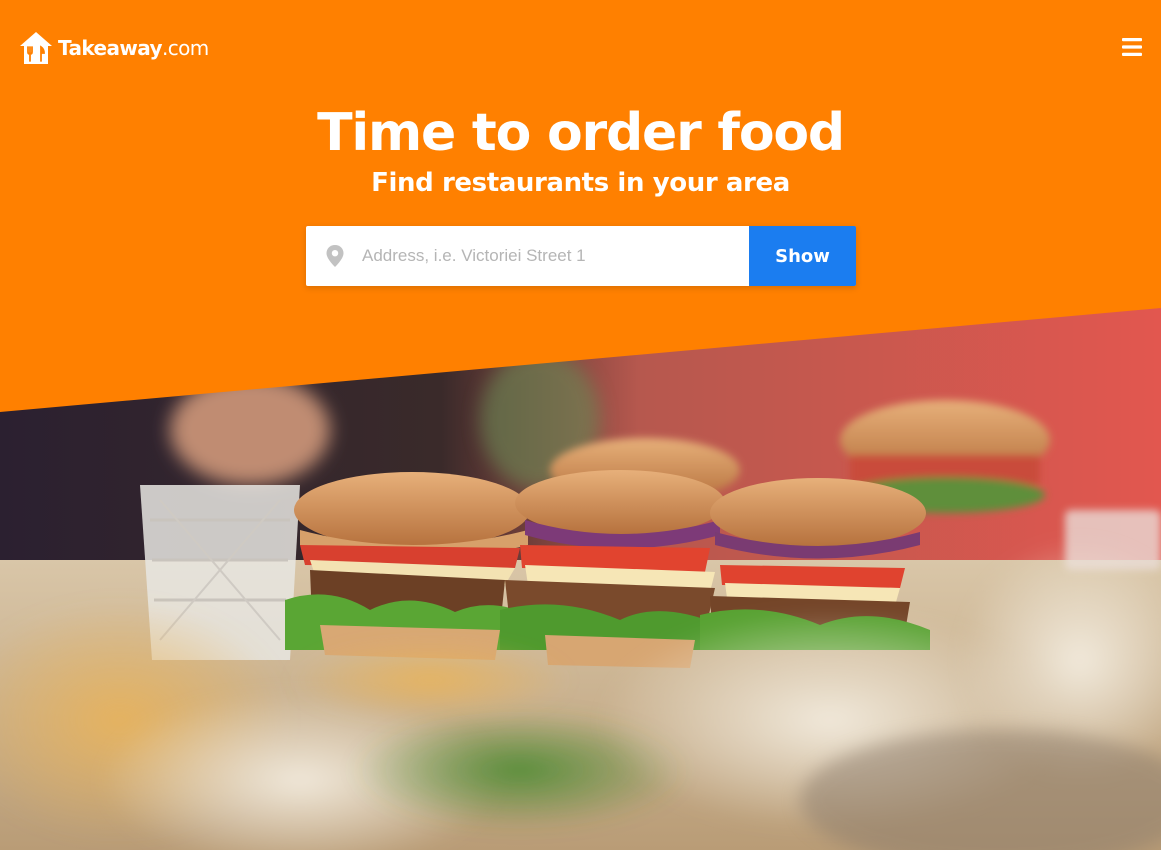  What do you see at coordinates (802, 256) in the screenshot?
I see `show-button: Show` at bounding box center [802, 256].